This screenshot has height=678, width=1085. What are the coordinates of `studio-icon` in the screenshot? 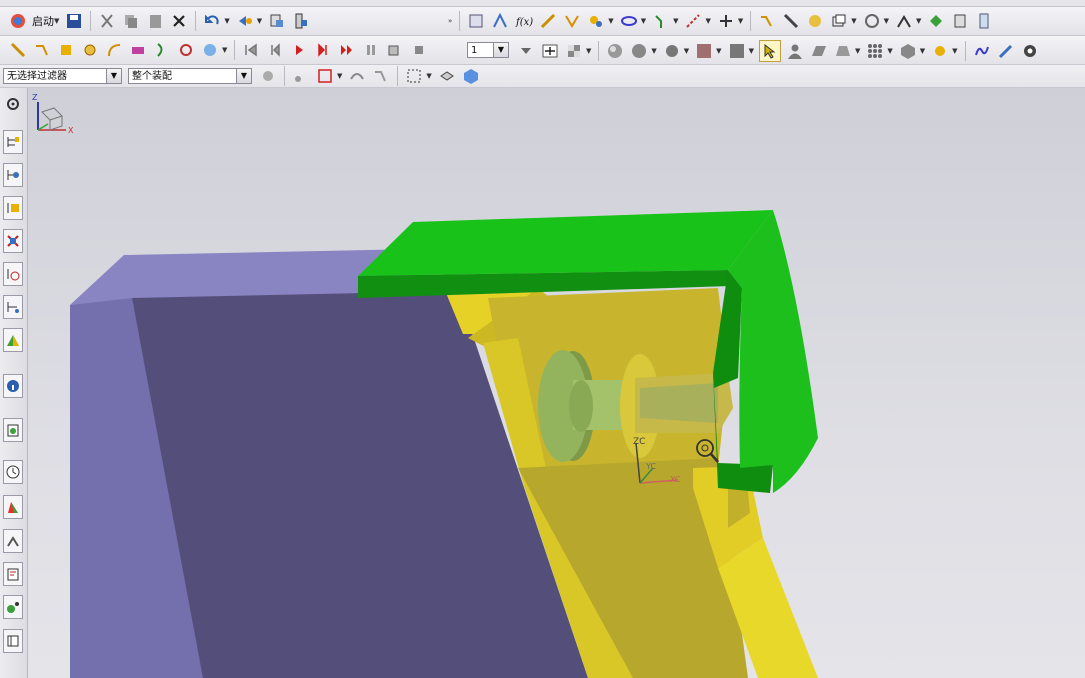 It's located at (737, 51).